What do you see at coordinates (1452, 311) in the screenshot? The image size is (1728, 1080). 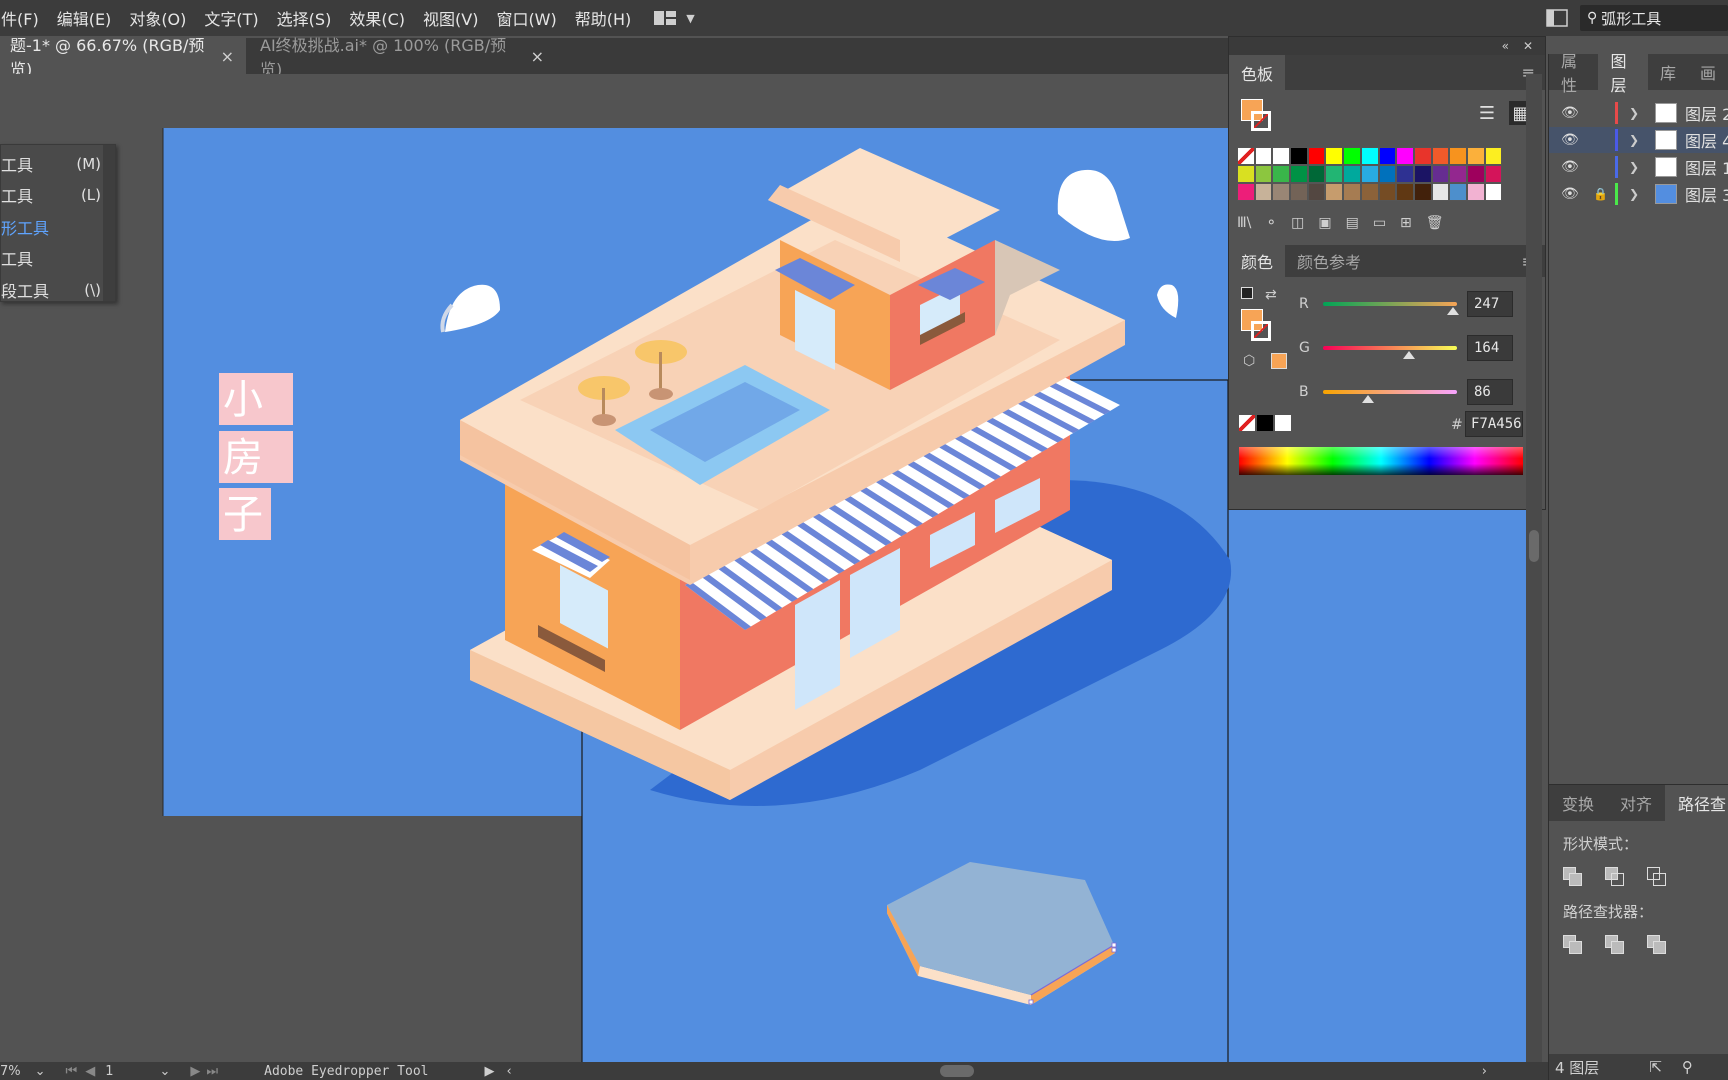 I see `r-slider-thumb` at bounding box center [1452, 311].